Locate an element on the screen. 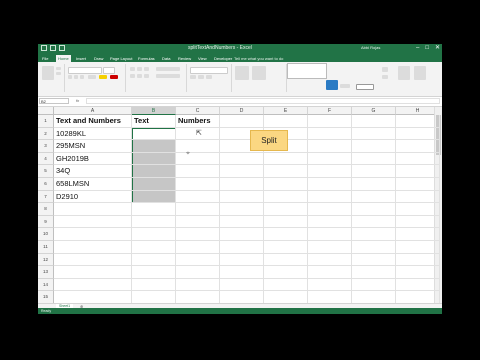  row-header-13: 13 is located at coordinates (46, 272).